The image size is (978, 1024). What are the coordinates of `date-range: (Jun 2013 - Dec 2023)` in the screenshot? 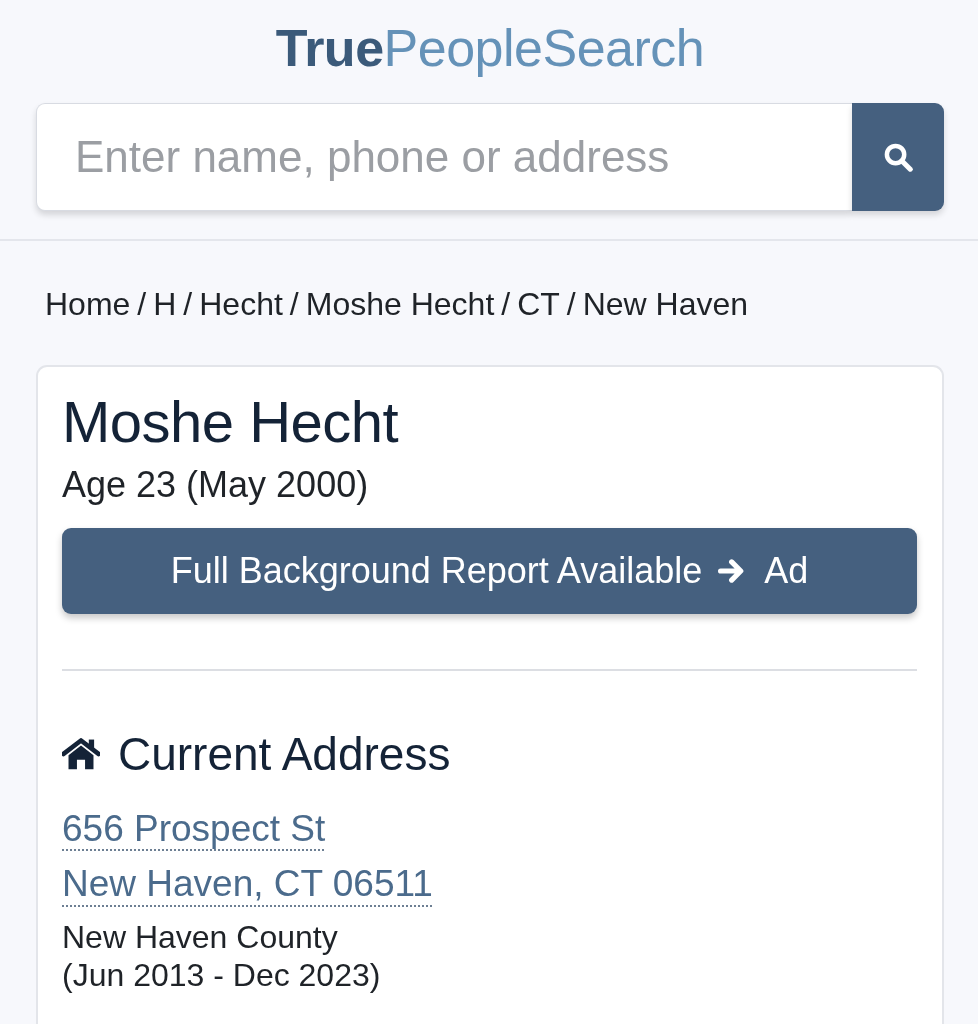 It's located at (221, 975).